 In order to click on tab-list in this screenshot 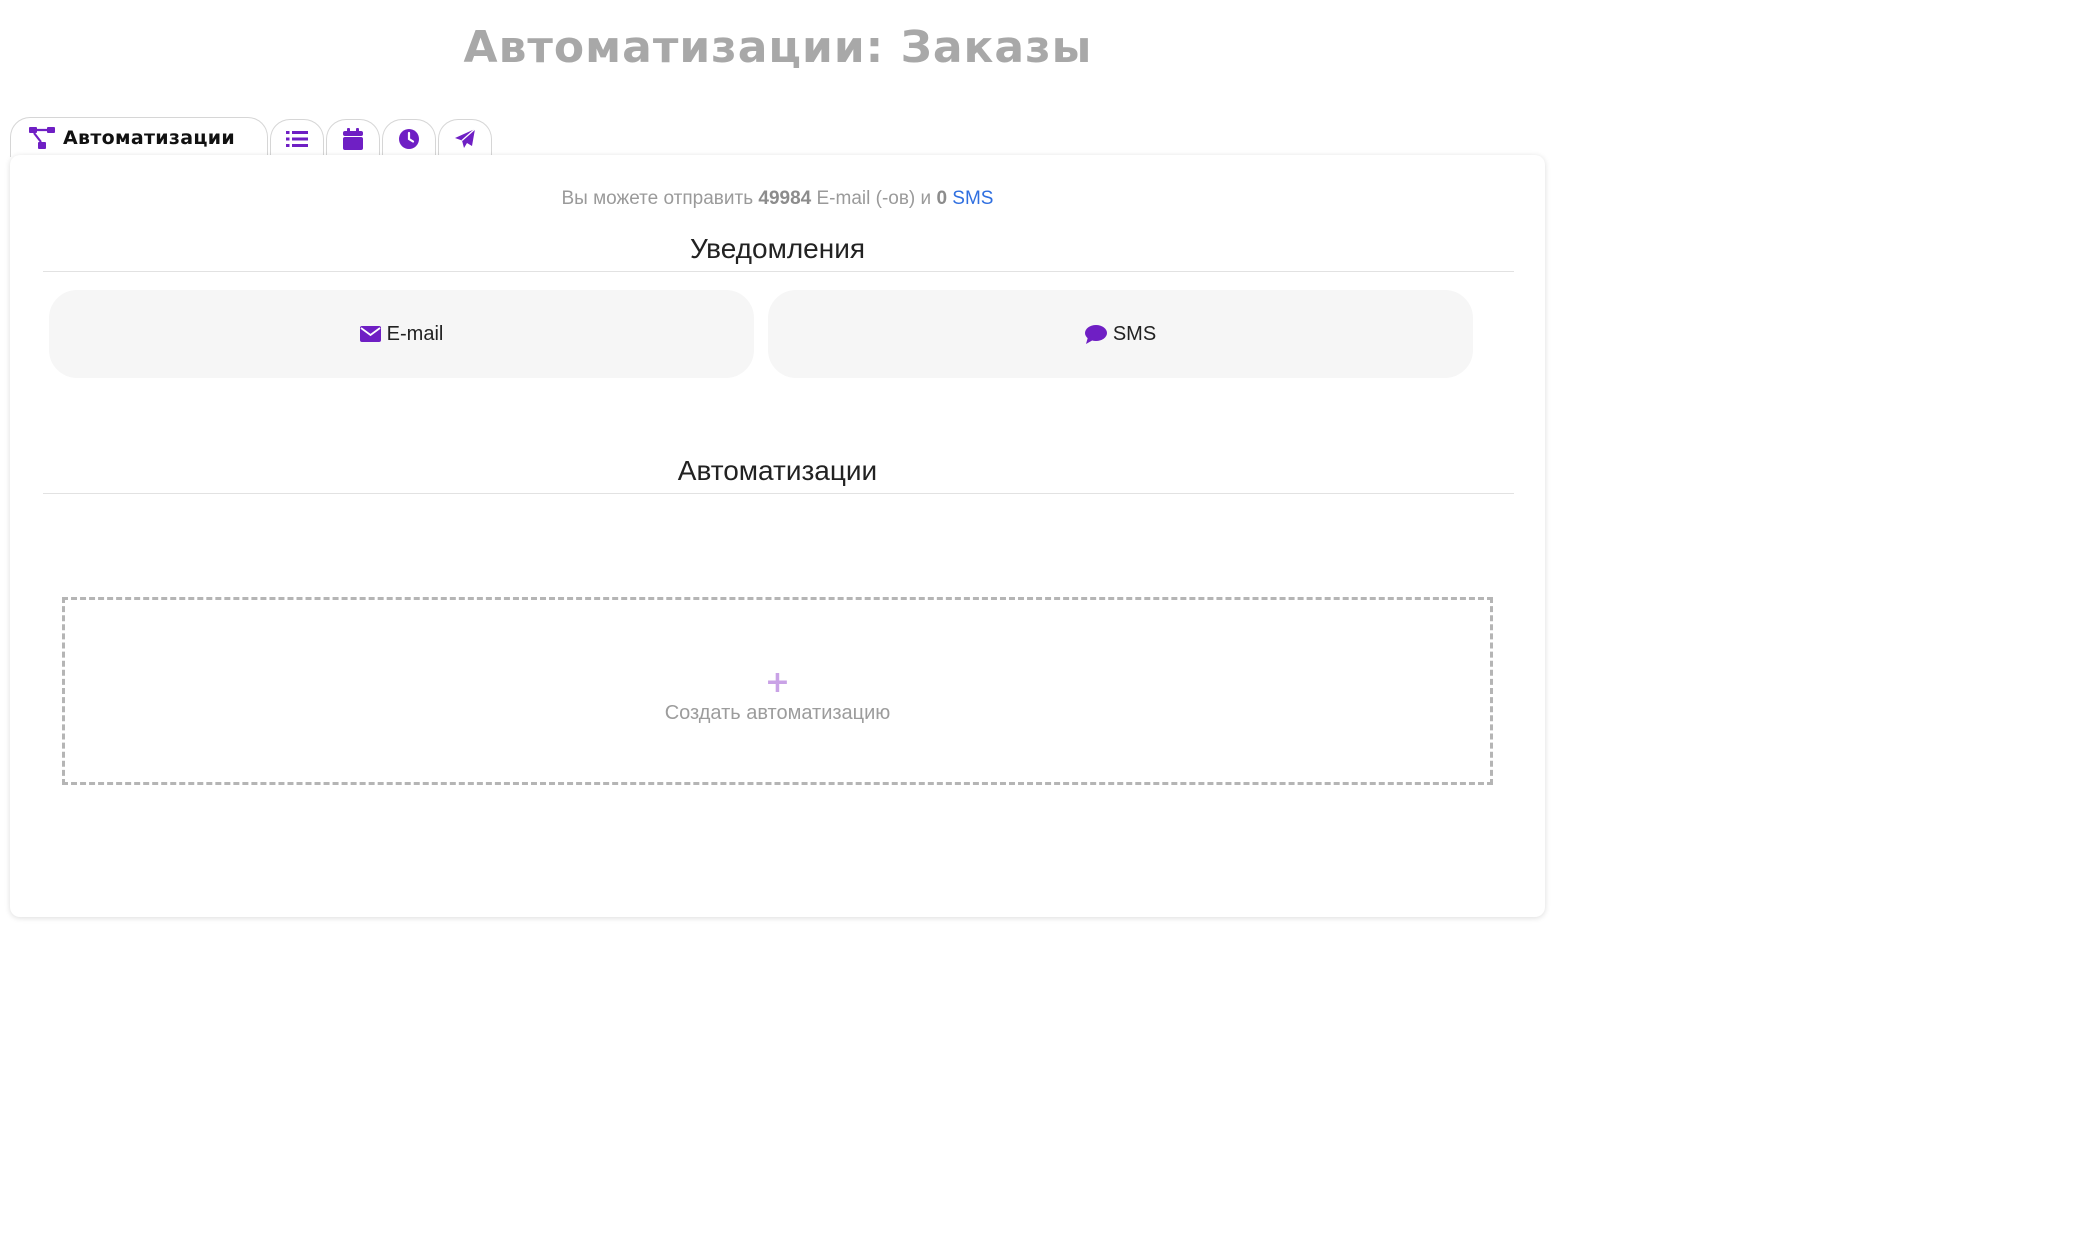, I will do `click(297, 138)`.